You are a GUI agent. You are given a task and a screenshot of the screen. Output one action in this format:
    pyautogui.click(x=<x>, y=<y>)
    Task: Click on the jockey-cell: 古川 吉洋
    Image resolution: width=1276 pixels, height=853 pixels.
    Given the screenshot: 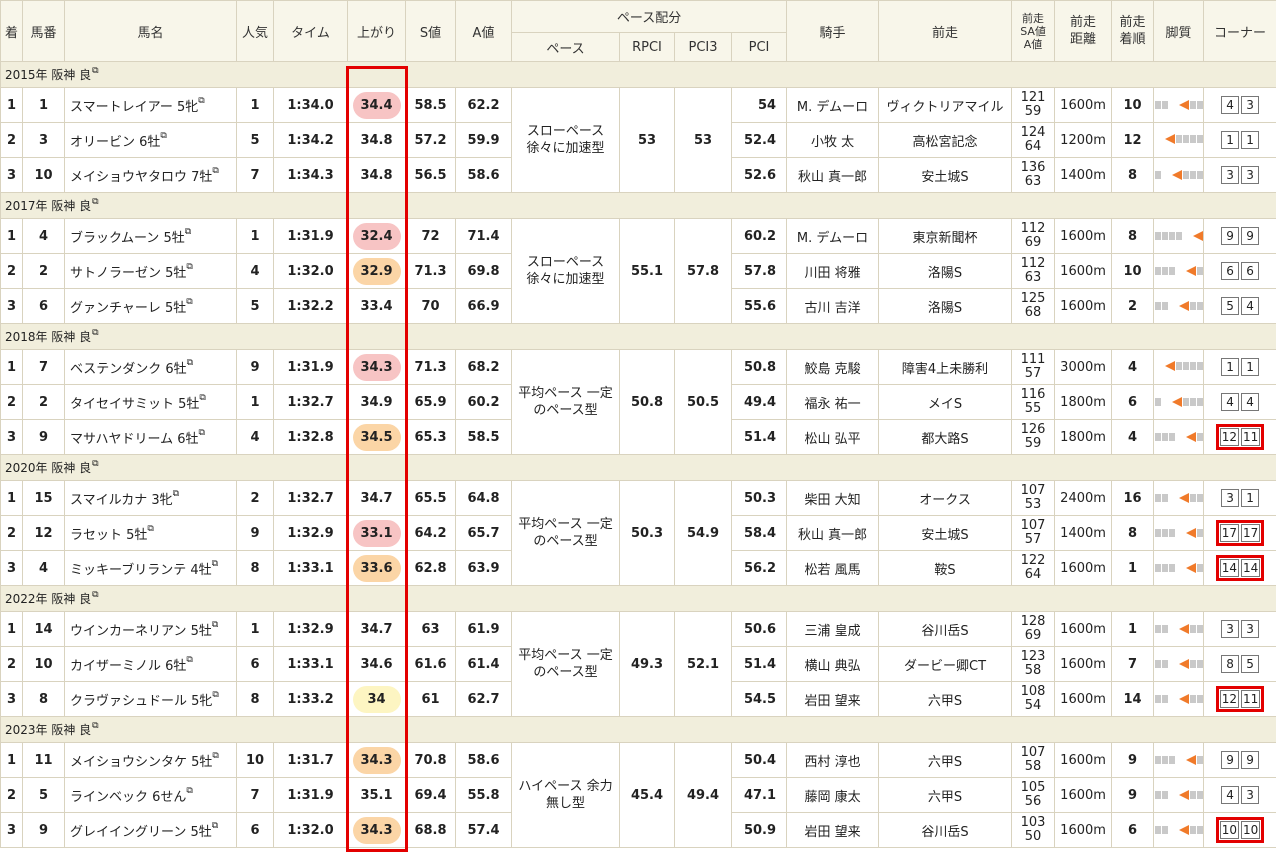 What is the action you would take?
    pyautogui.click(x=833, y=306)
    